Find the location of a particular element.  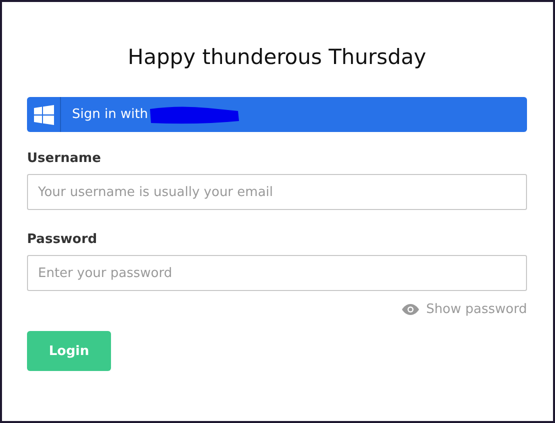

login-button: Login is located at coordinates (69, 351).